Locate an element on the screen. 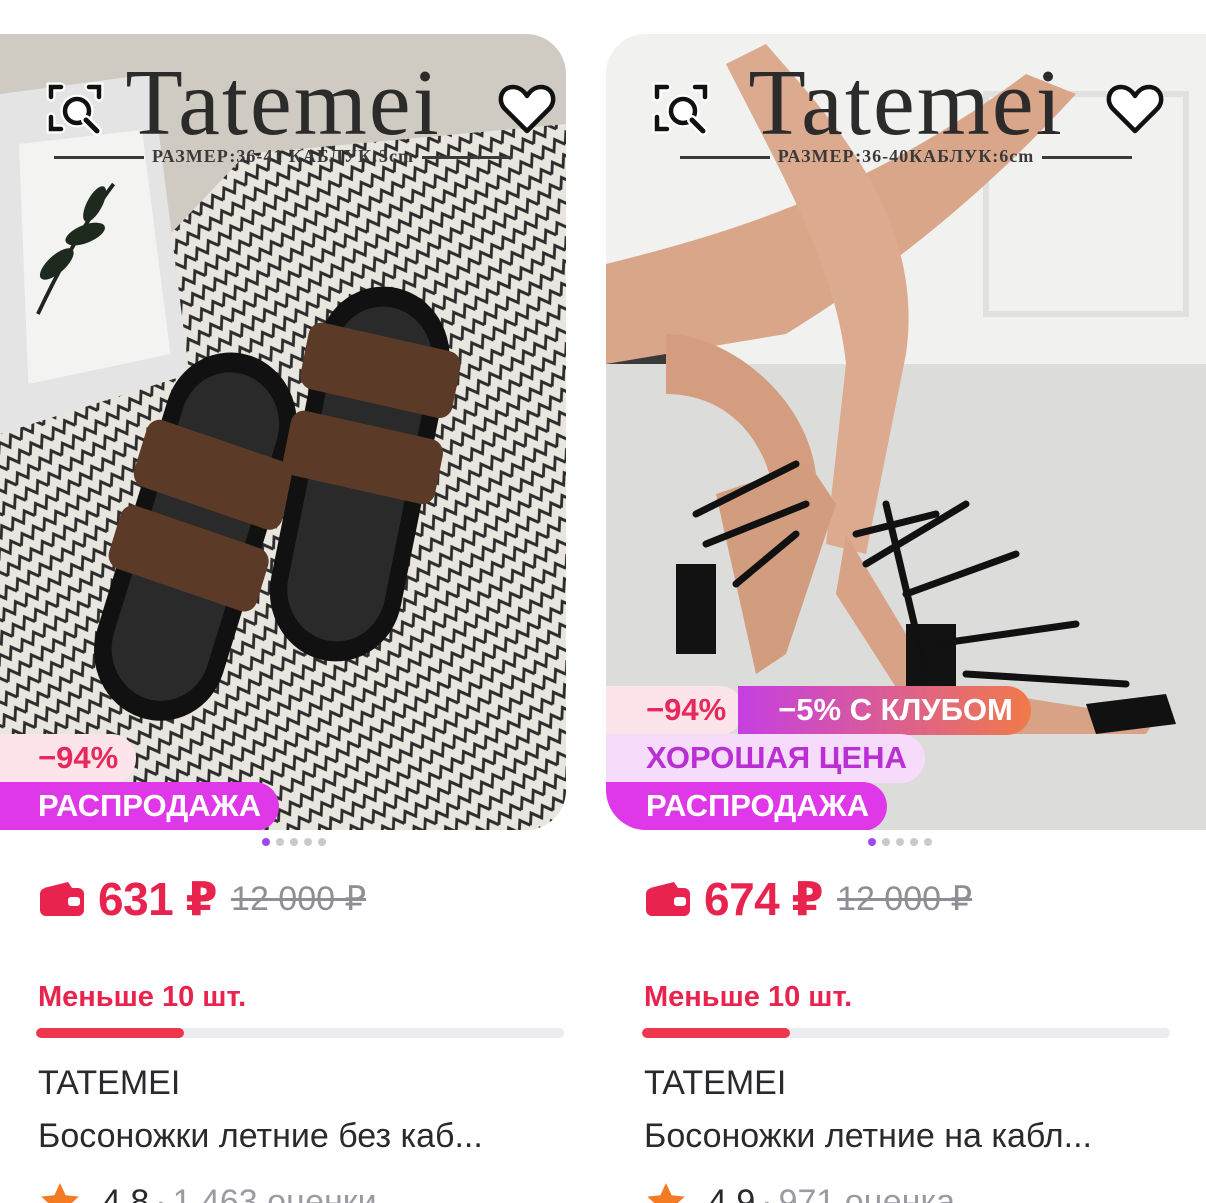 This screenshot has height=1203, width=1206. image-size-text: РАЗМЕР:36-41 КАБЛУК:3cm is located at coordinates (283, 156).